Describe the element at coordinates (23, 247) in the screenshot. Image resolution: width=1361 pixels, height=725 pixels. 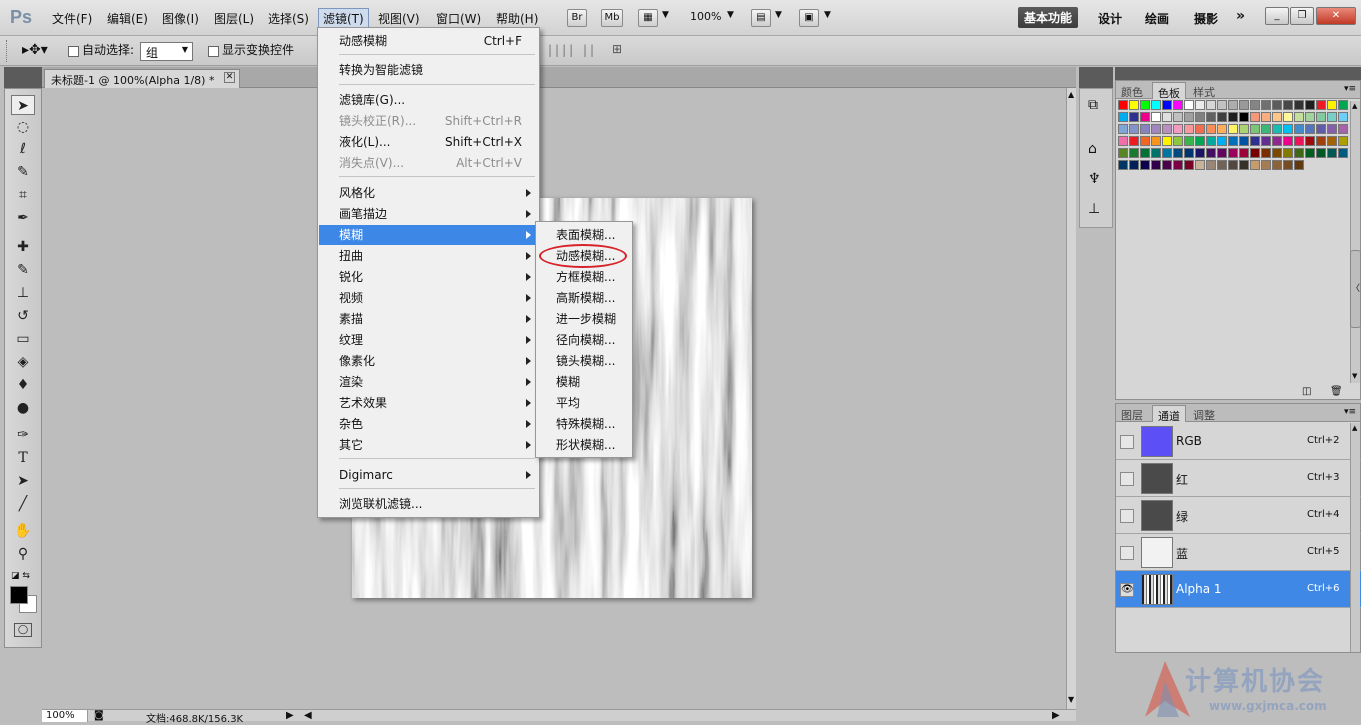
I see `healing-brush-icon: ✚` at that location.